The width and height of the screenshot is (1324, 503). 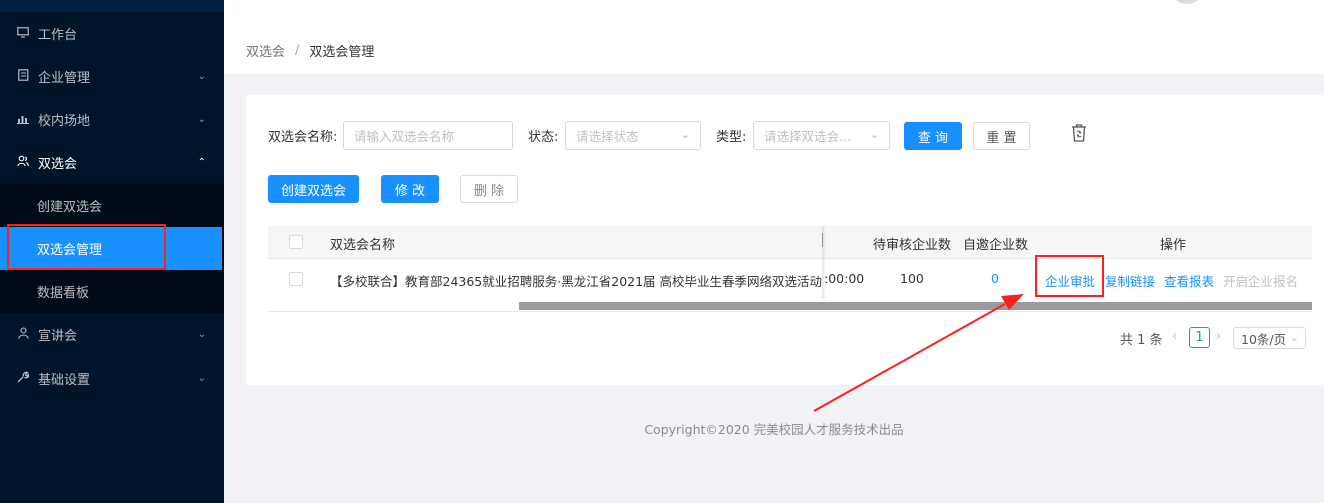 I want to click on status-select: 请选择状态 ⌄, so click(x=633, y=135).